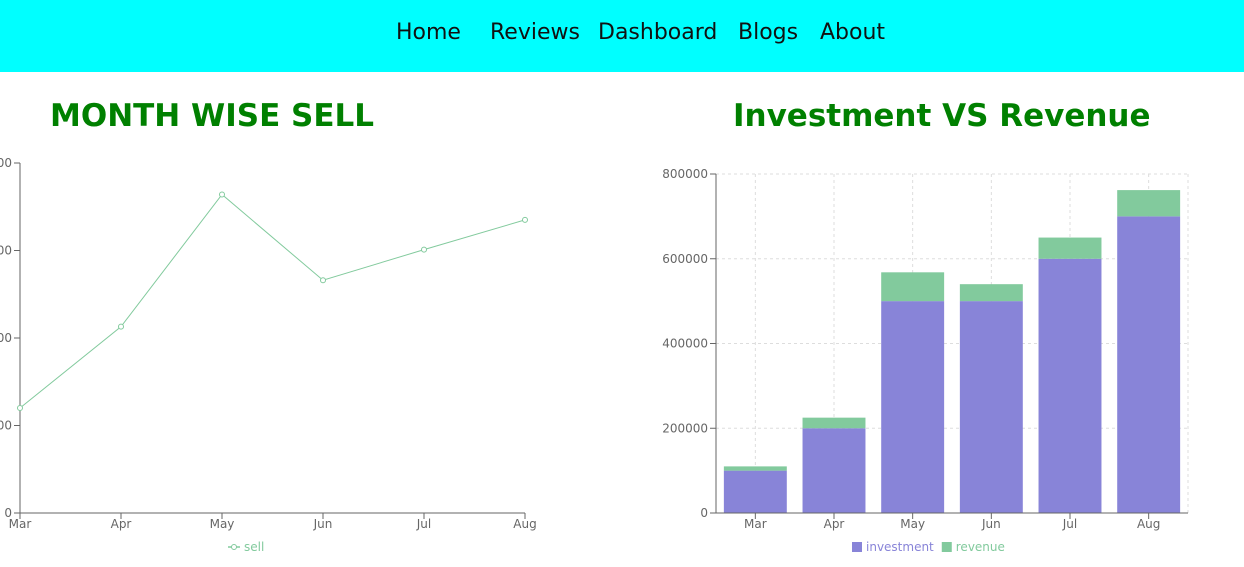 This screenshot has width=1244, height=567. What do you see at coordinates (755, 524) in the screenshot?
I see `bar-x-tick-label: Mar` at bounding box center [755, 524].